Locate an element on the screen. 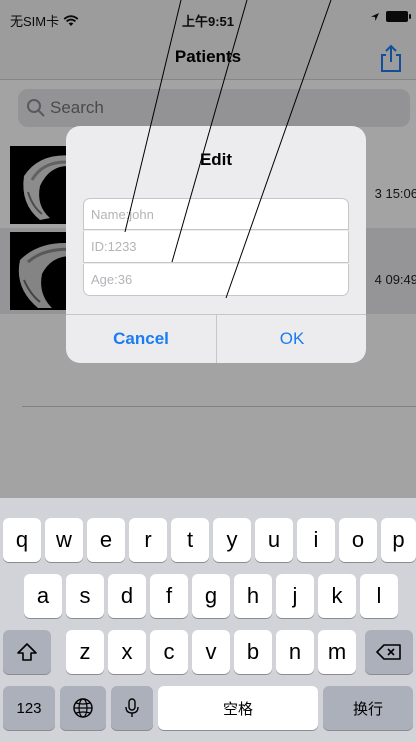  key-r: r is located at coordinates (148, 540).